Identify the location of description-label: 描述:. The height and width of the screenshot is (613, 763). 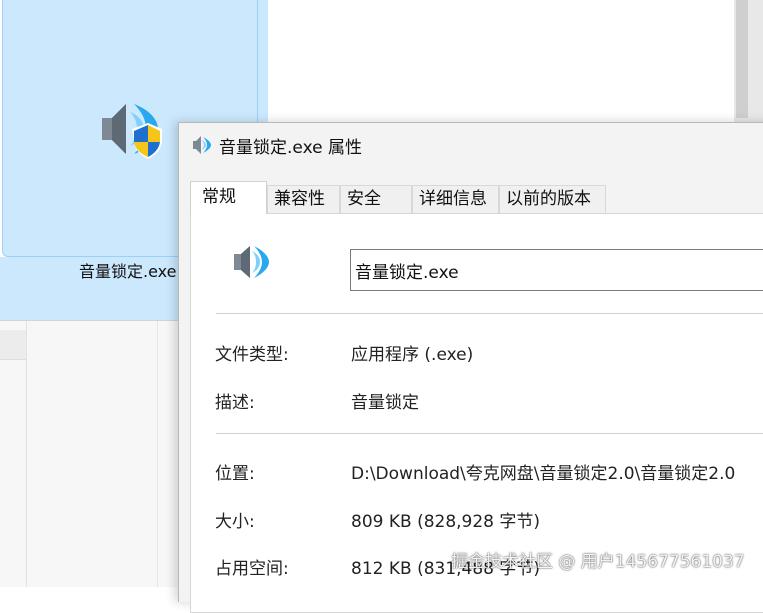
(235, 403).